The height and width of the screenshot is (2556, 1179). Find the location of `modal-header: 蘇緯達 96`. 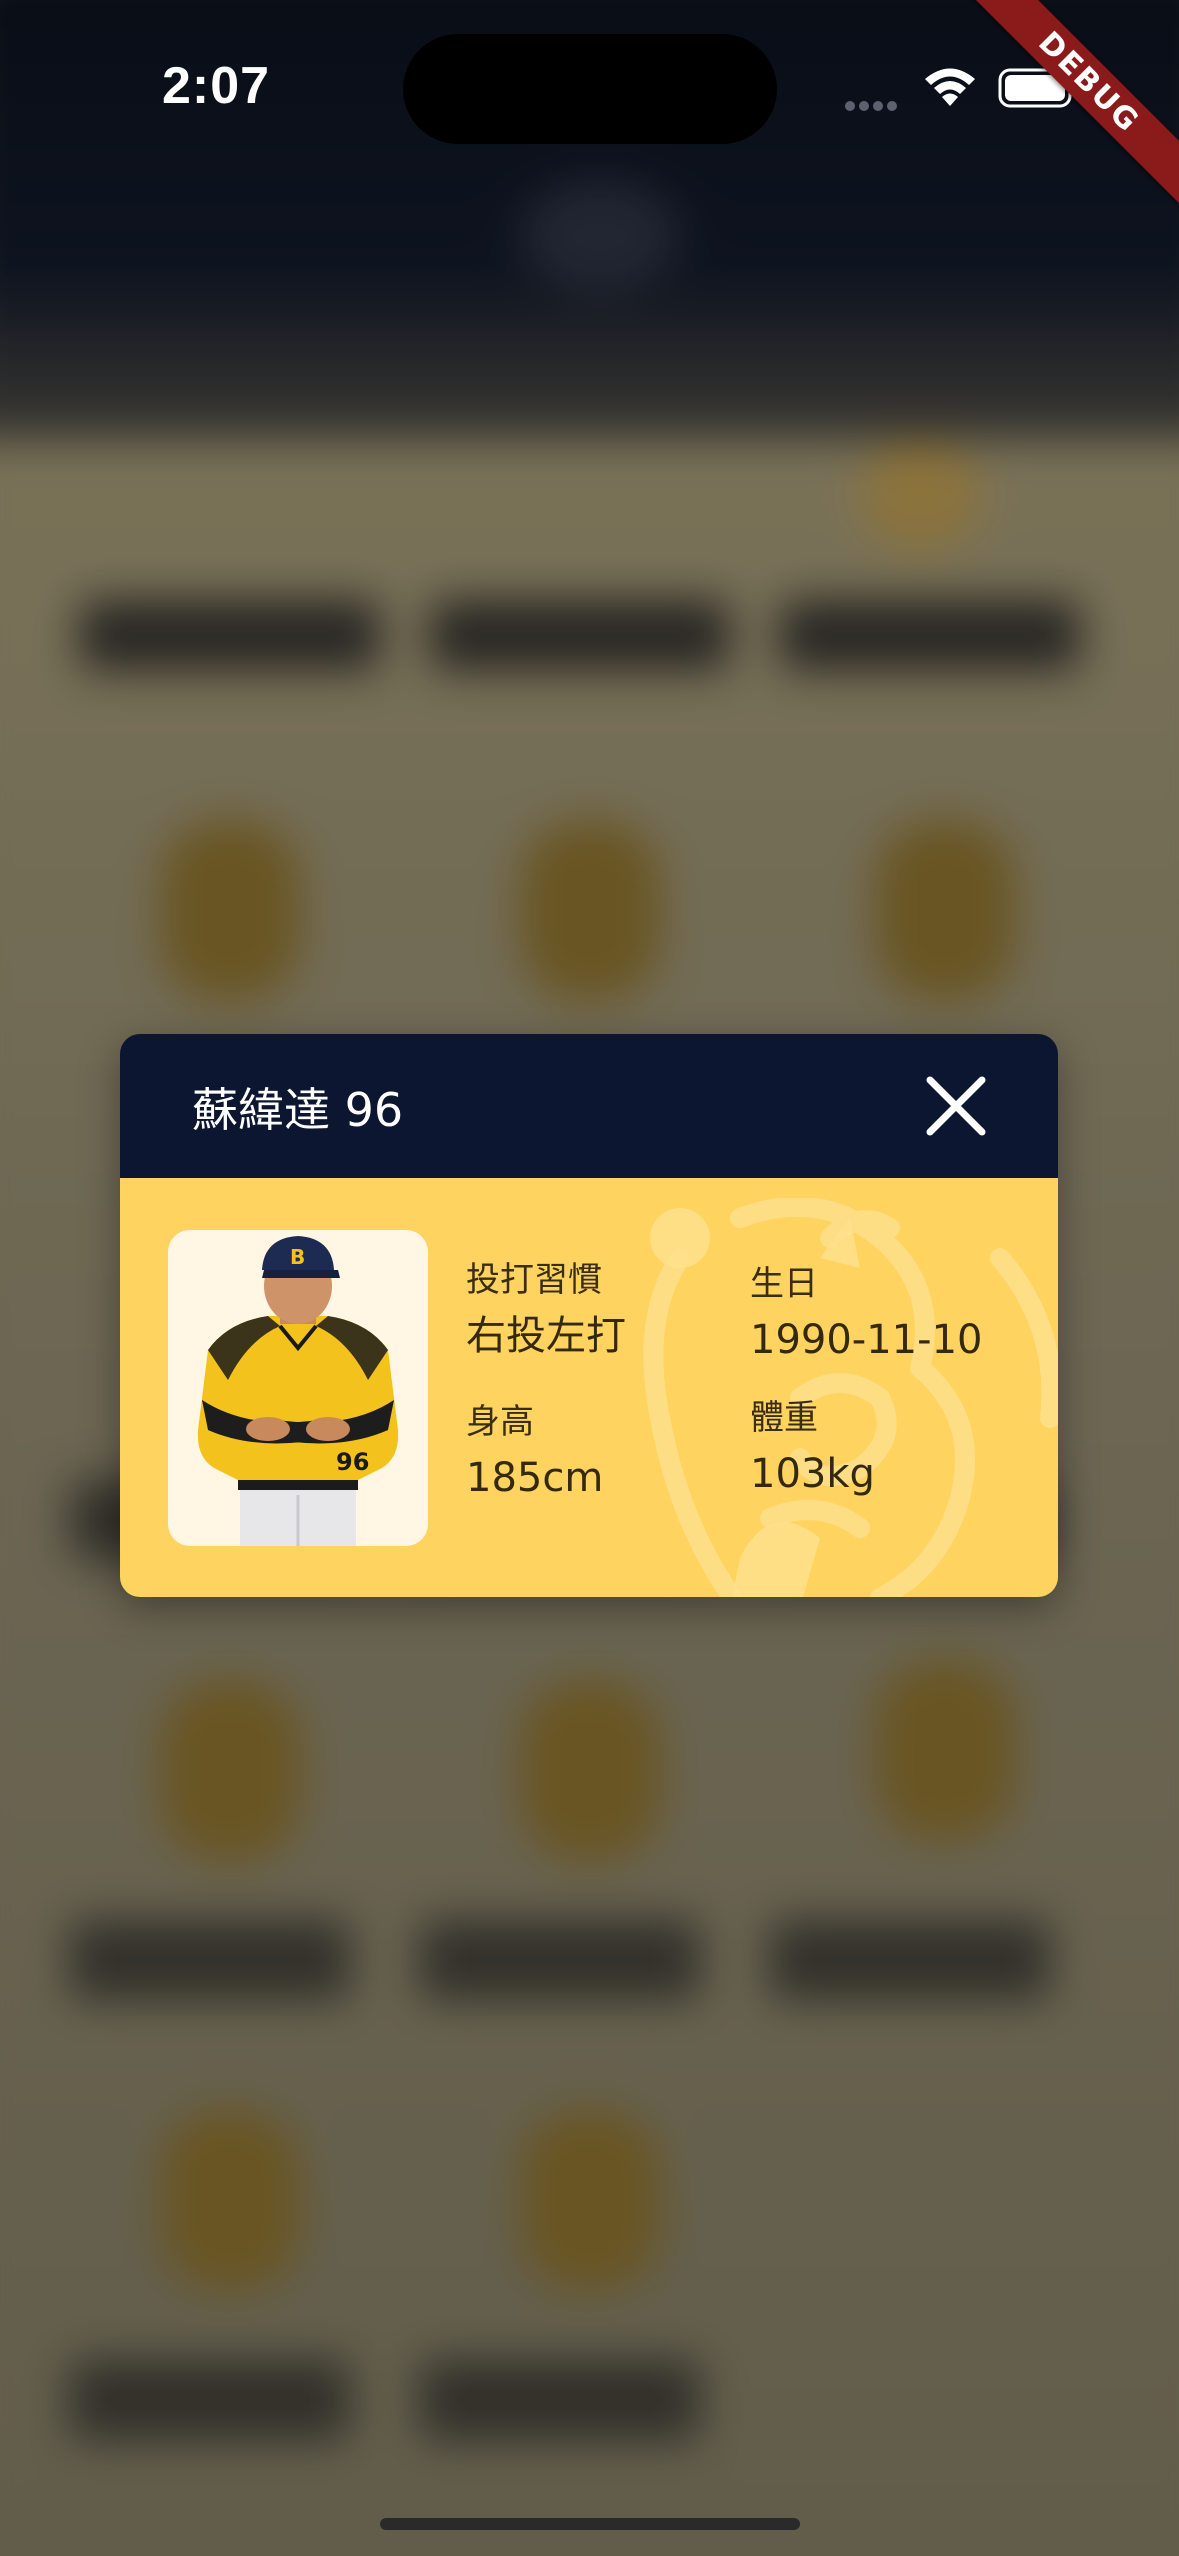

modal-header: 蘇緯達 96 is located at coordinates (589, 1106).